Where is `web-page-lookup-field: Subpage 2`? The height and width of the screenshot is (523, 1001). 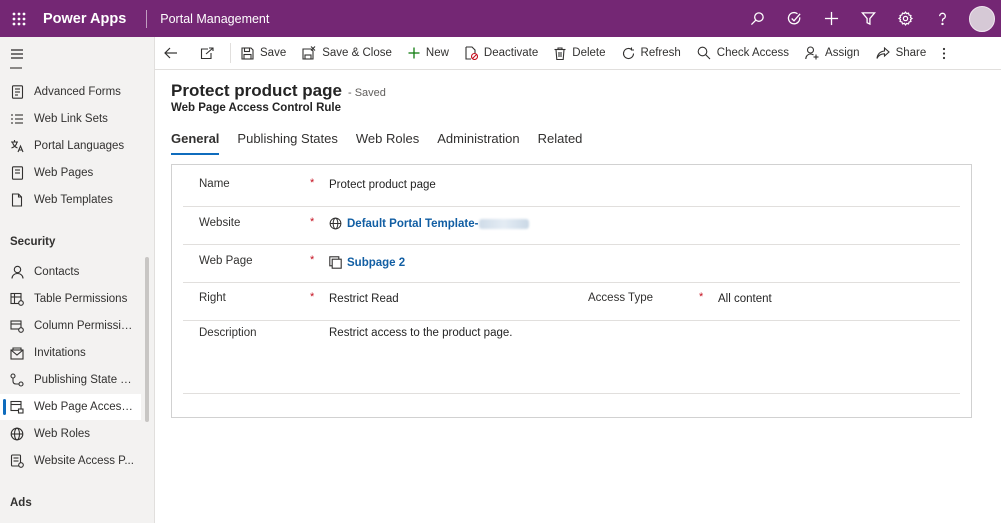
web-page-lookup-field: Subpage 2 is located at coordinates (367, 262).